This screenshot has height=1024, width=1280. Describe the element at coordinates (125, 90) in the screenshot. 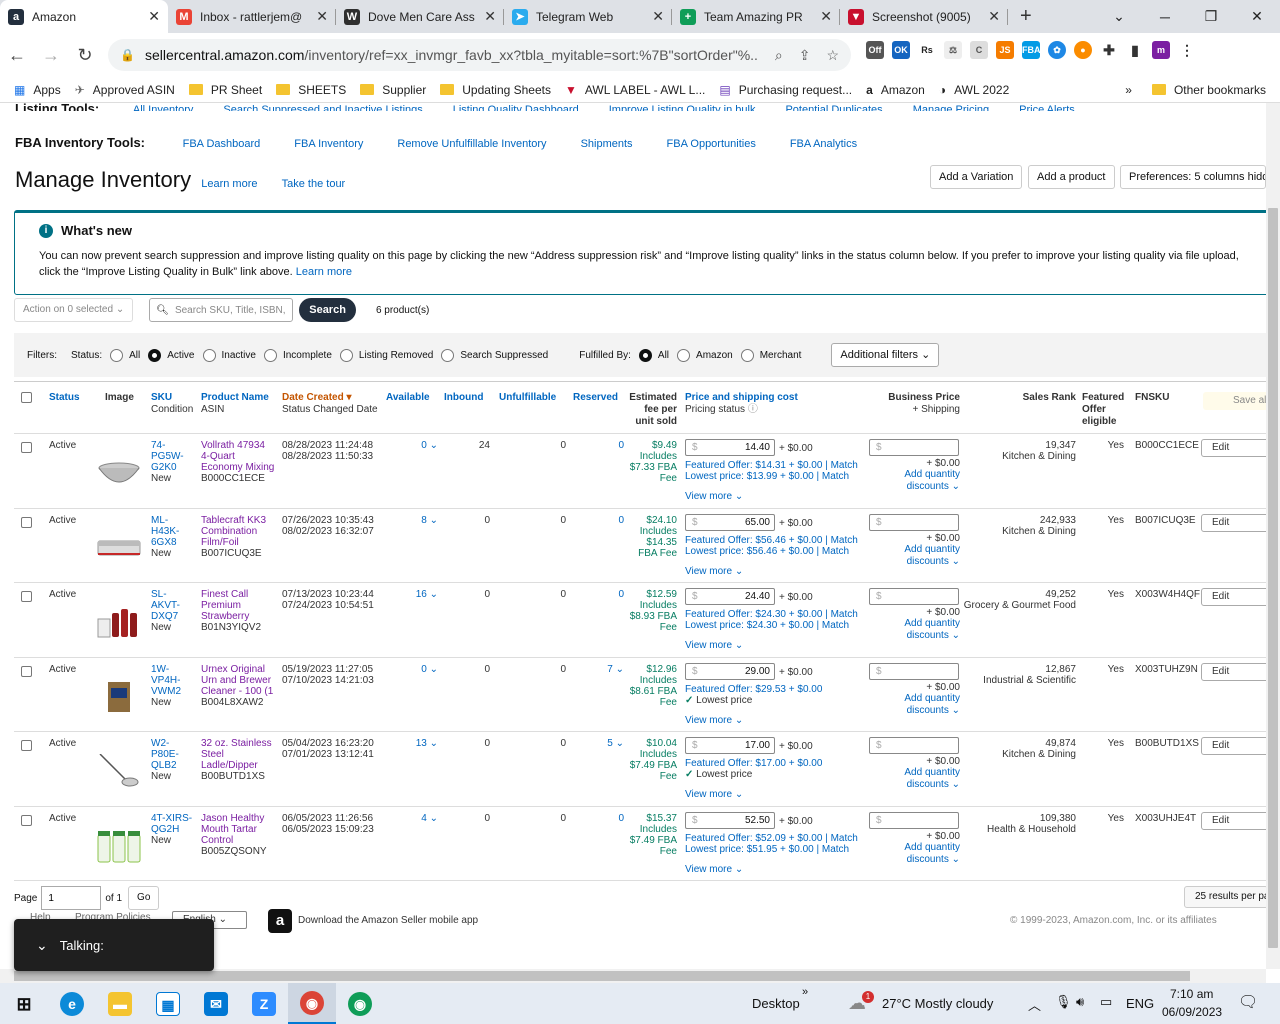

I see `bookmark-item: ✈ Approved ASIN` at that location.